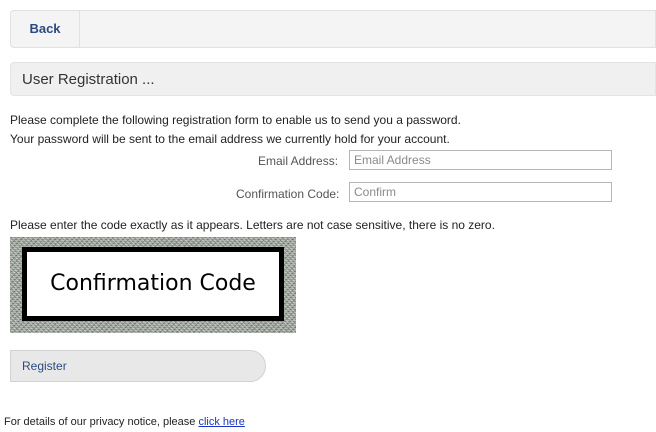  I want to click on captcha-image: Confirmation Code, so click(153, 285).